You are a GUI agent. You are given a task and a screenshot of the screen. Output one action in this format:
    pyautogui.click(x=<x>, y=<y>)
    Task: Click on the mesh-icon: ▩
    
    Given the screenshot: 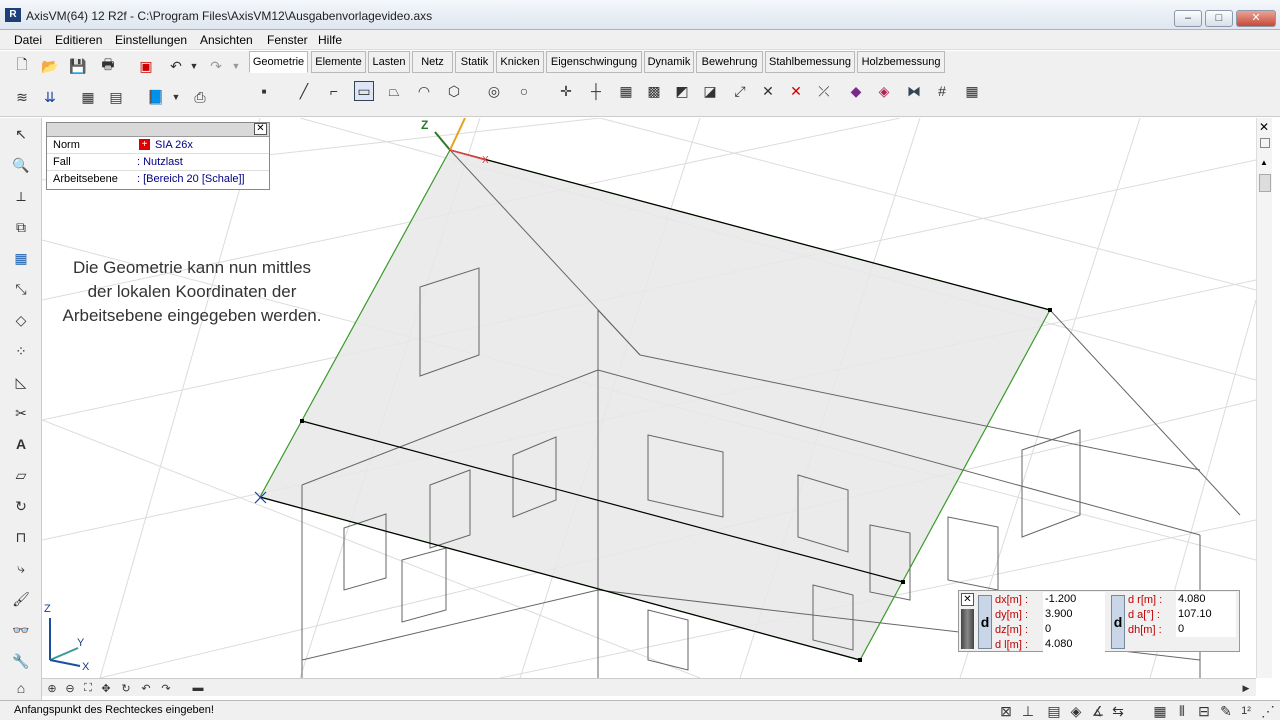 What is the action you would take?
    pyautogui.click(x=654, y=91)
    